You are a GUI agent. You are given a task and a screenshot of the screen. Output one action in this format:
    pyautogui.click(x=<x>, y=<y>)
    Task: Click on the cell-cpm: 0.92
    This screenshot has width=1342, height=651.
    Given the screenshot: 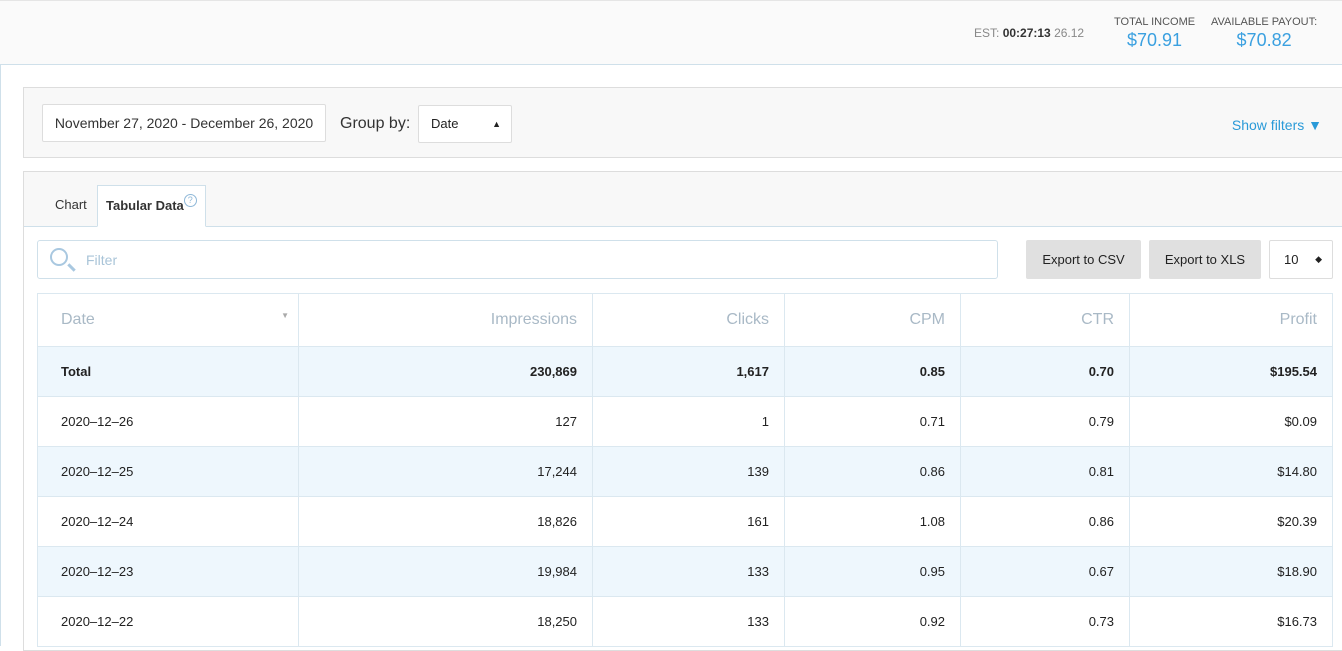 What is the action you would take?
    pyautogui.click(x=872, y=621)
    